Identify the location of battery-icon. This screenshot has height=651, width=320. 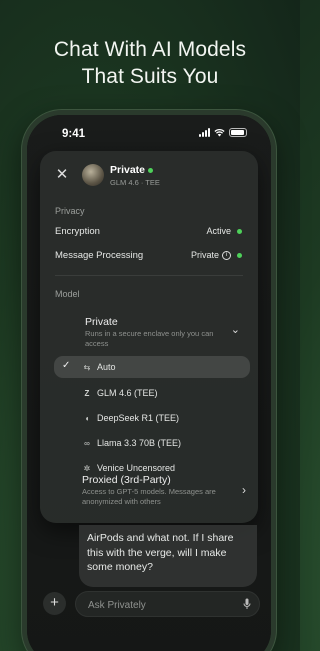
(238, 132).